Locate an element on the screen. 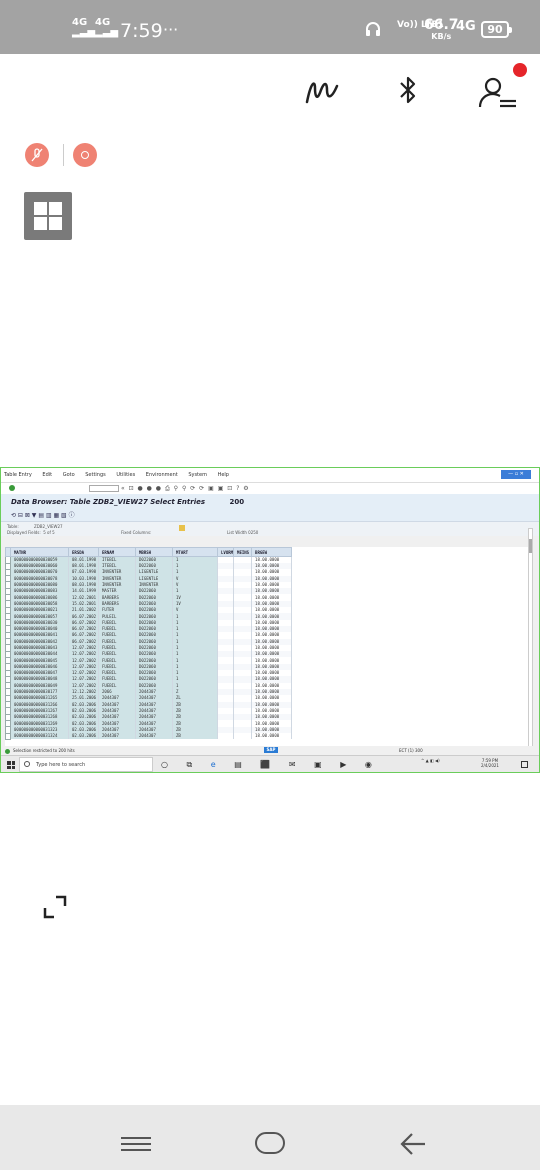  back-arrow-icon is located at coordinates (413, 1144).